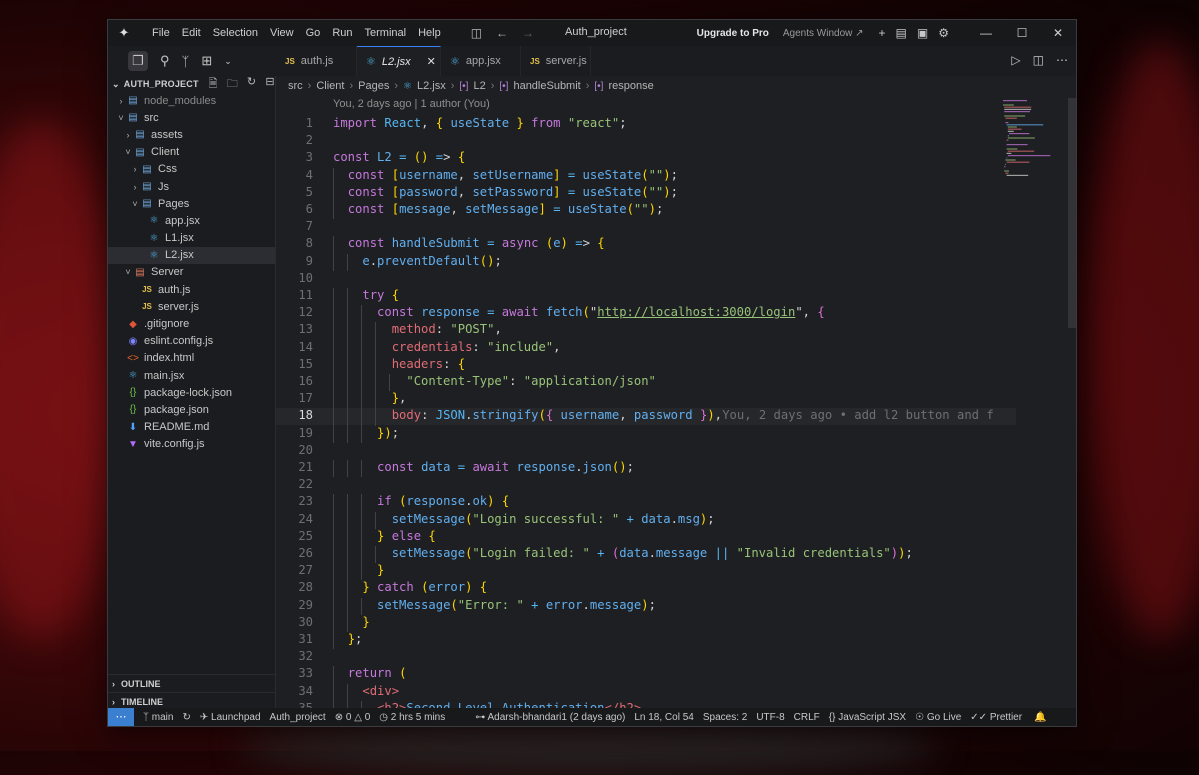  Describe the element at coordinates (986, 33) in the screenshot. I see `minimize-icon: —` at that location.